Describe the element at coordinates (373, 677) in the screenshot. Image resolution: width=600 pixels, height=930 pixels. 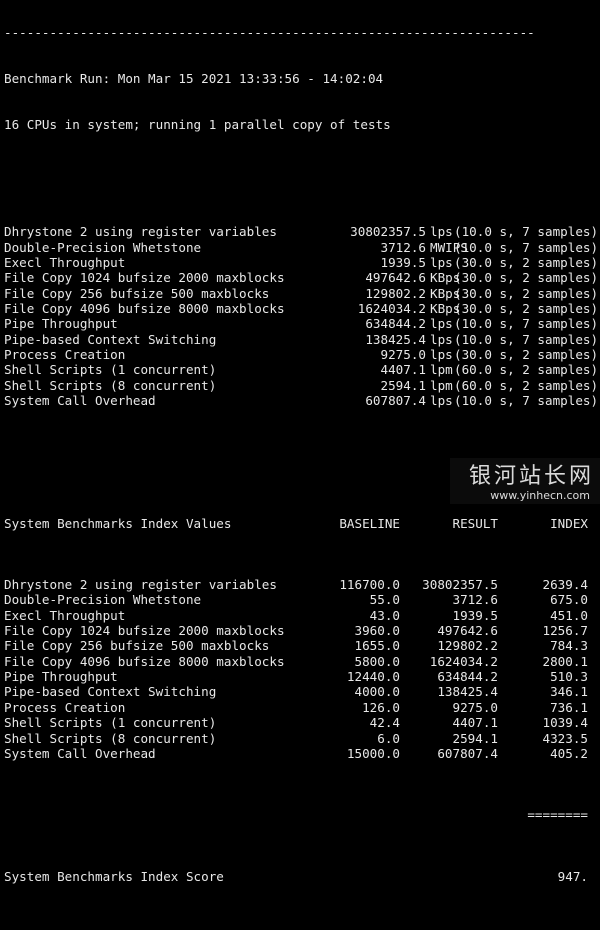
I see `index-baseline: 12440.0` at that location.